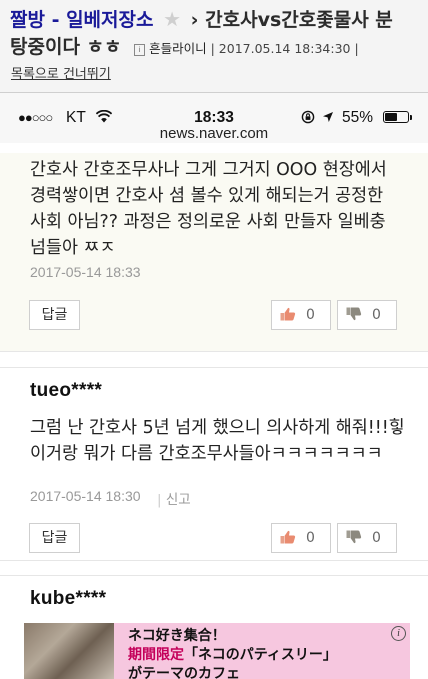 This screenshot has width=428, height=679. Describe the element at coordinates (184, 672) in the screenshot. I see `ad-tagline: がテーマのカフェ` at that location.